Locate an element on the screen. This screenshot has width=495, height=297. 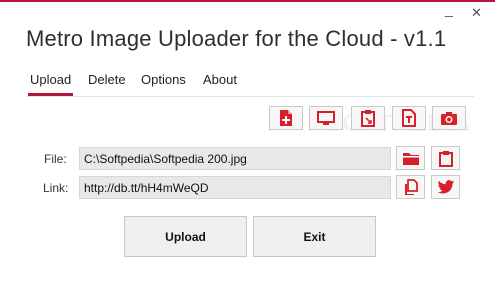
upload-button: Upload is located at coordinates (185, 236).